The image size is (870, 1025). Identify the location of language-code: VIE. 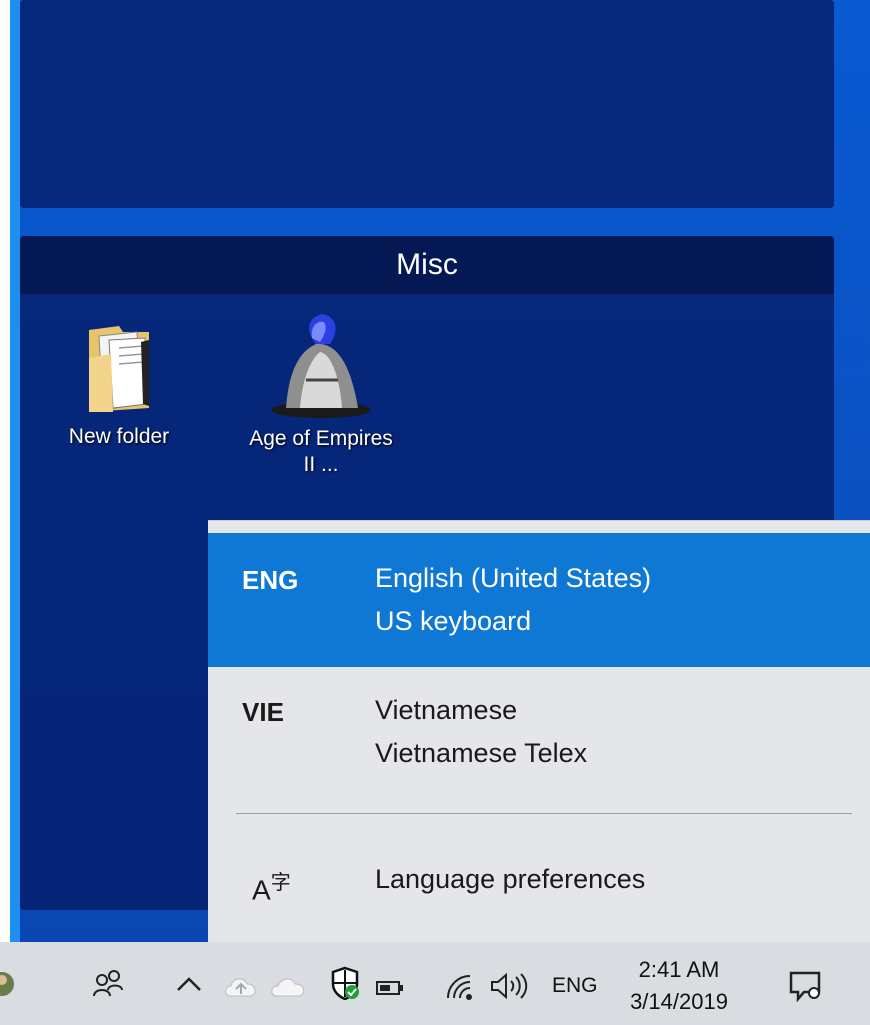
(263, 712).